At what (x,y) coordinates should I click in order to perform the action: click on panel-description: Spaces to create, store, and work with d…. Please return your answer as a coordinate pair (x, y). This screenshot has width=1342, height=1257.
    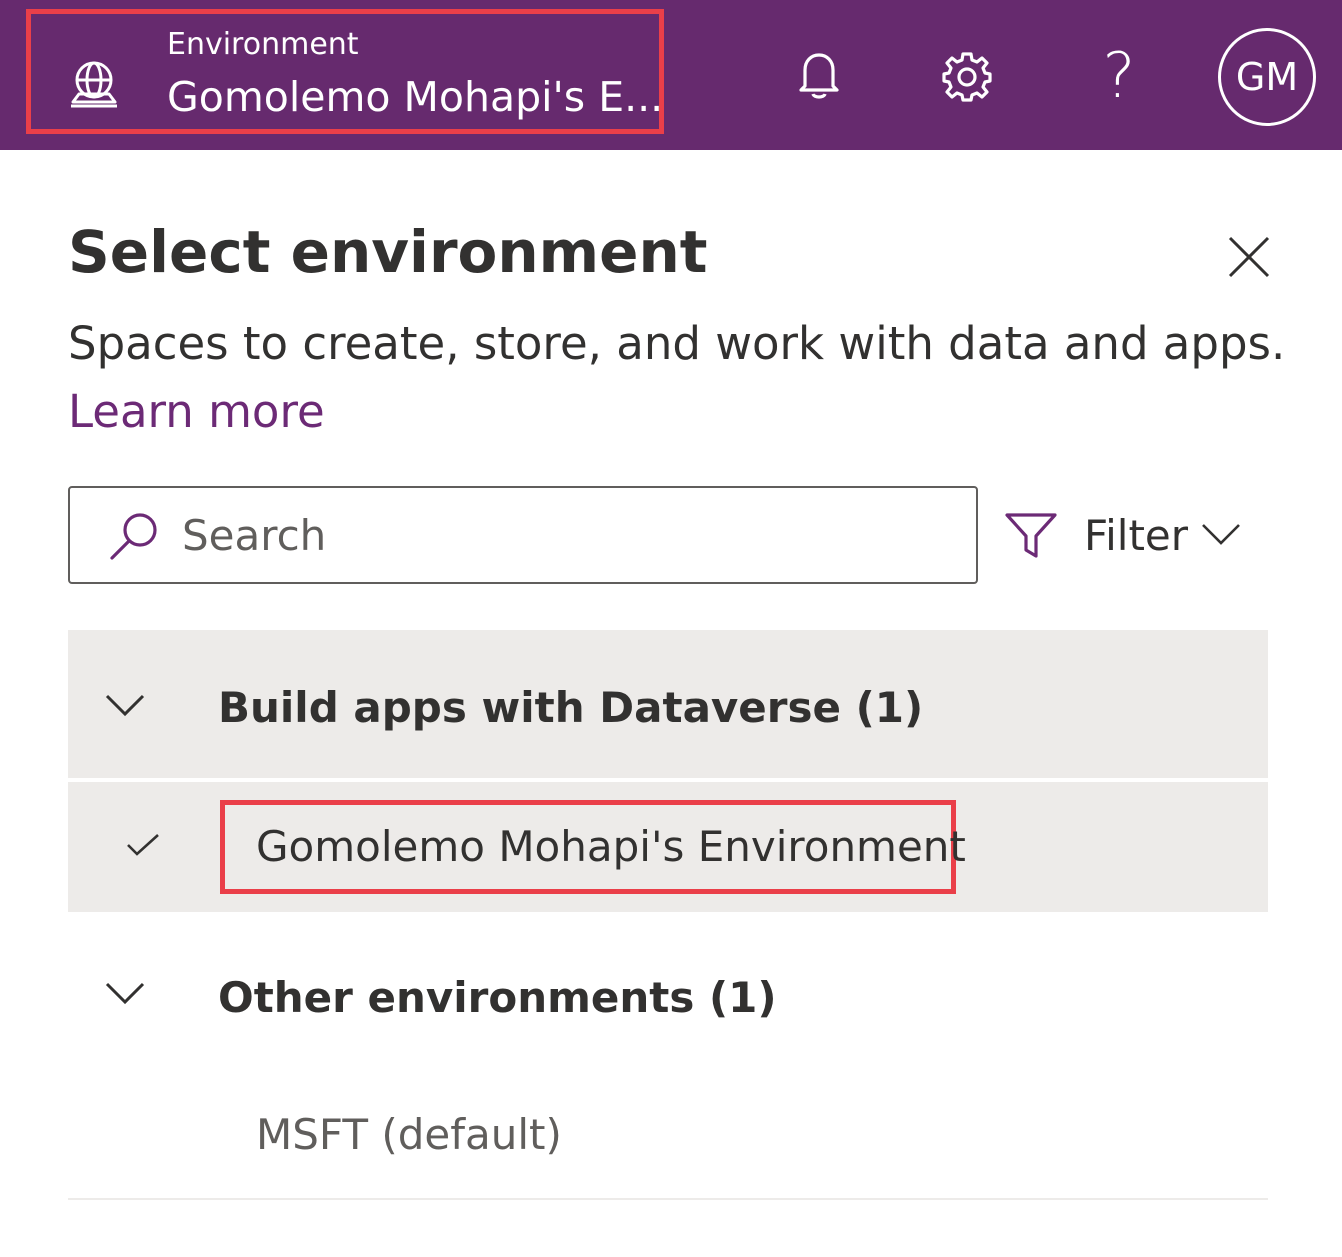
    Looking at the image, I should click on (677, 343).